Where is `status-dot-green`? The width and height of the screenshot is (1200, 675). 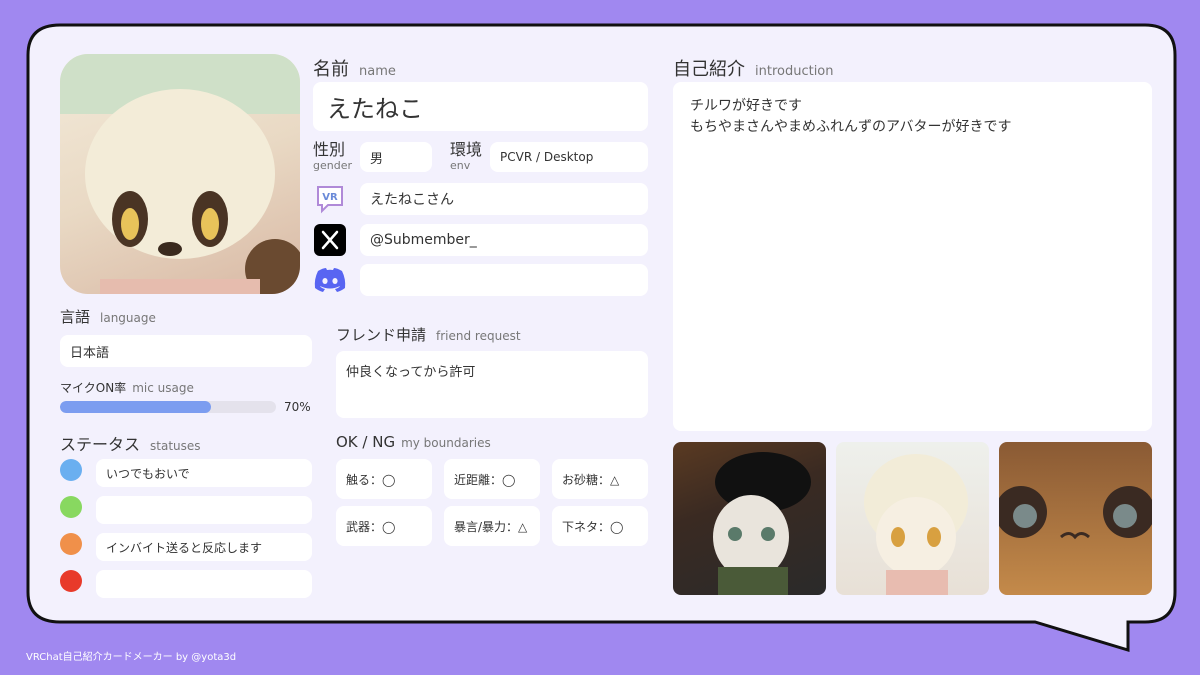 status-dot-green is located at coordinates (71, 507).